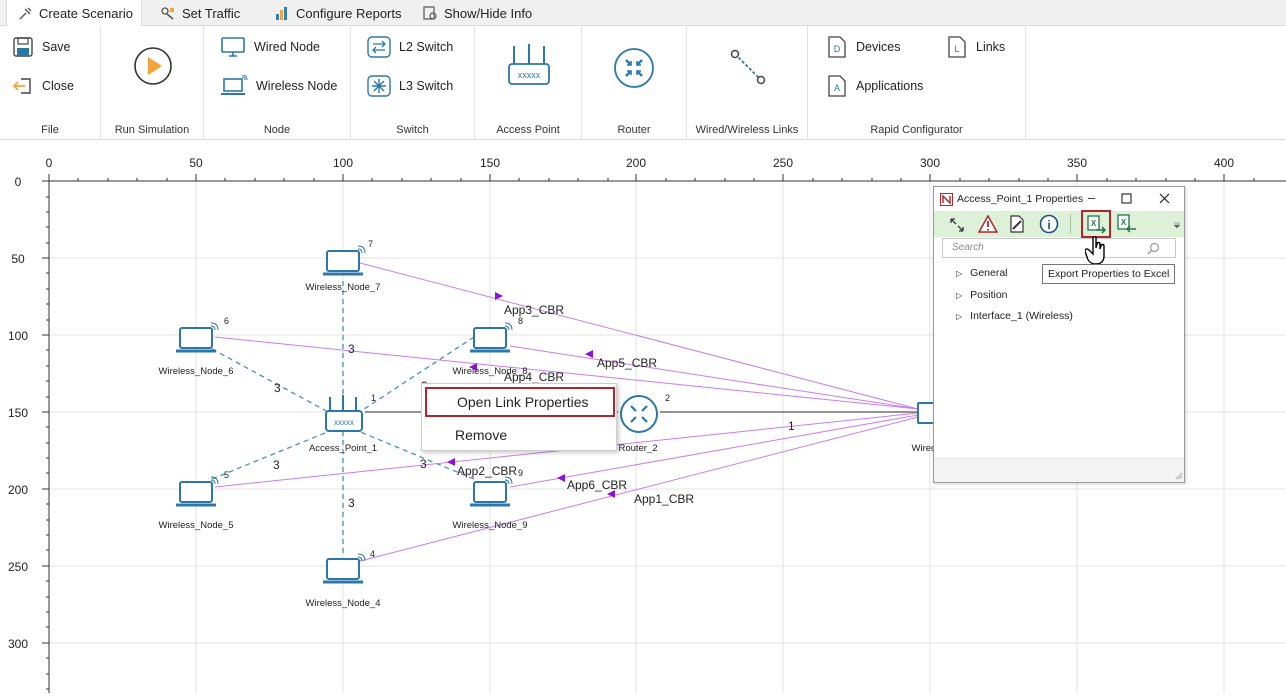 The image size is (1286, 698). What do you see at coordinates (18, 644) in the screenshot?
I see `ruler-y-label: 300` at bounding box center [18, 644].